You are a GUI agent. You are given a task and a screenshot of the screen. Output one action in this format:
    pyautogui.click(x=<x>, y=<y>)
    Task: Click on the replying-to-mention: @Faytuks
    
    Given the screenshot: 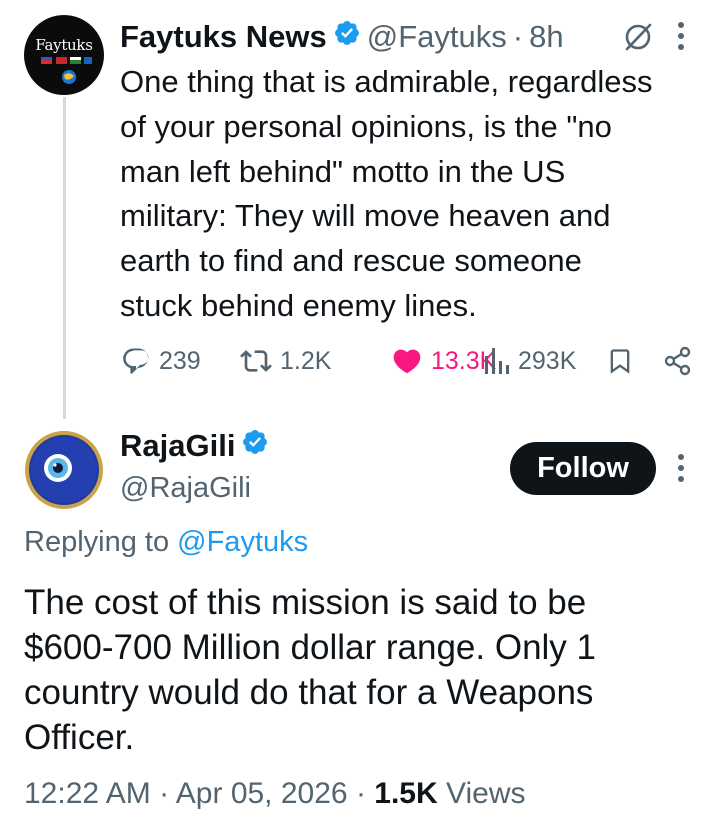 What is the action you would take?
    pyautogui.click(x=242, y=542)
    